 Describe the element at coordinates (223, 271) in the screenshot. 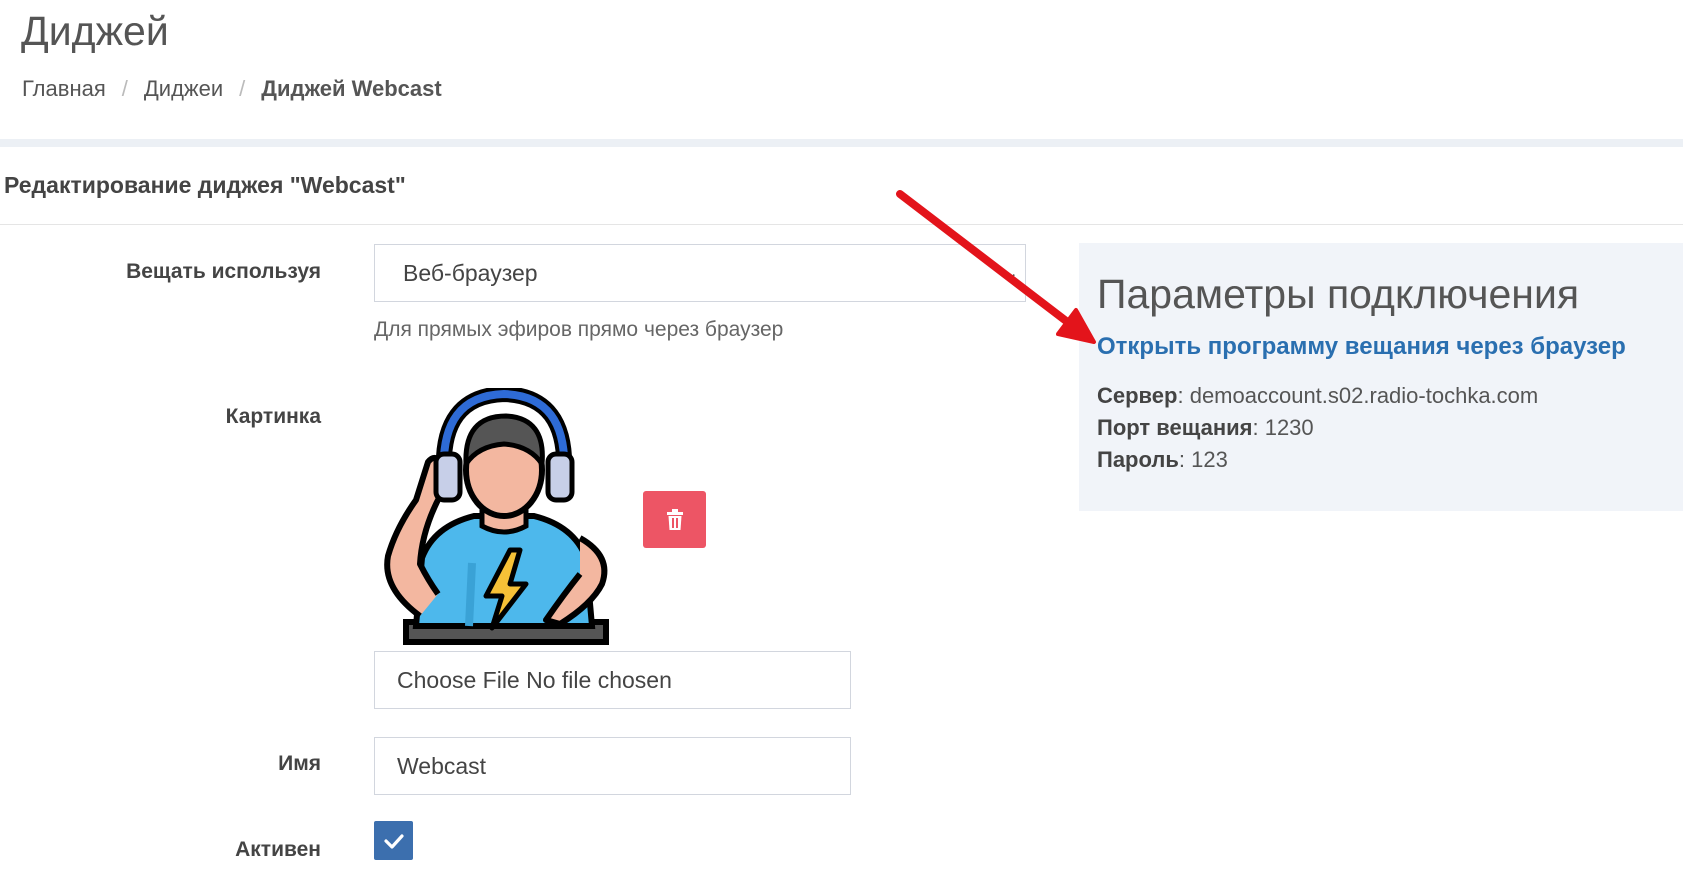

I see `broadcast-label: Вещать используя` at that location.